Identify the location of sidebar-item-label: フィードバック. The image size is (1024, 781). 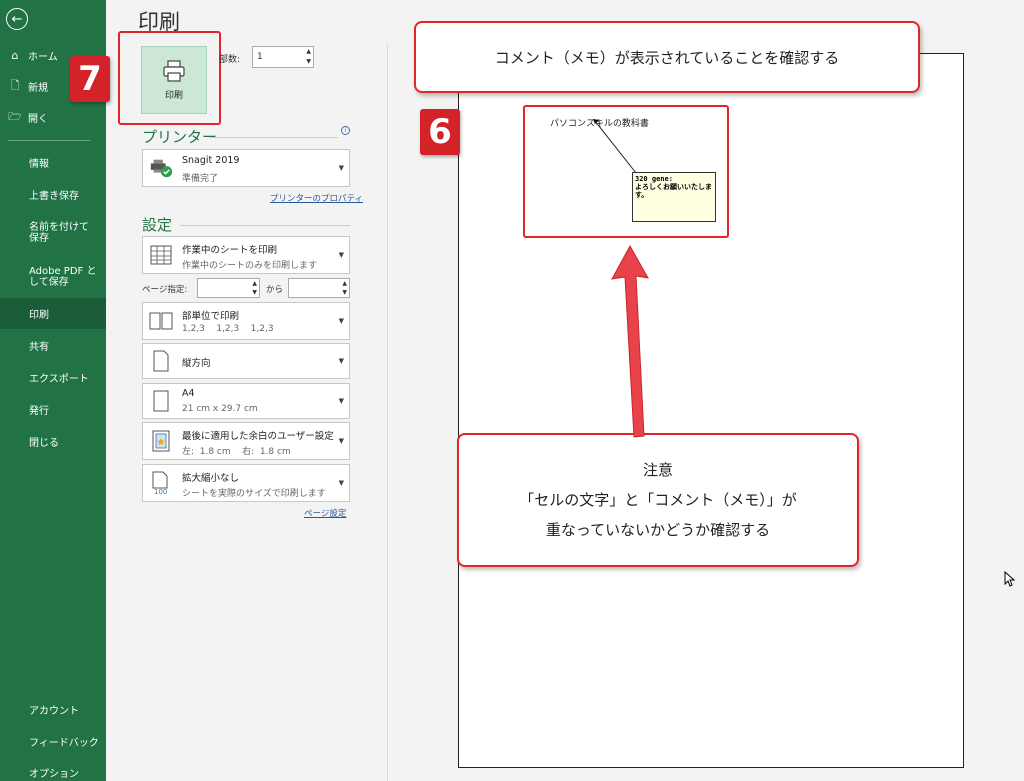
(64, 743).